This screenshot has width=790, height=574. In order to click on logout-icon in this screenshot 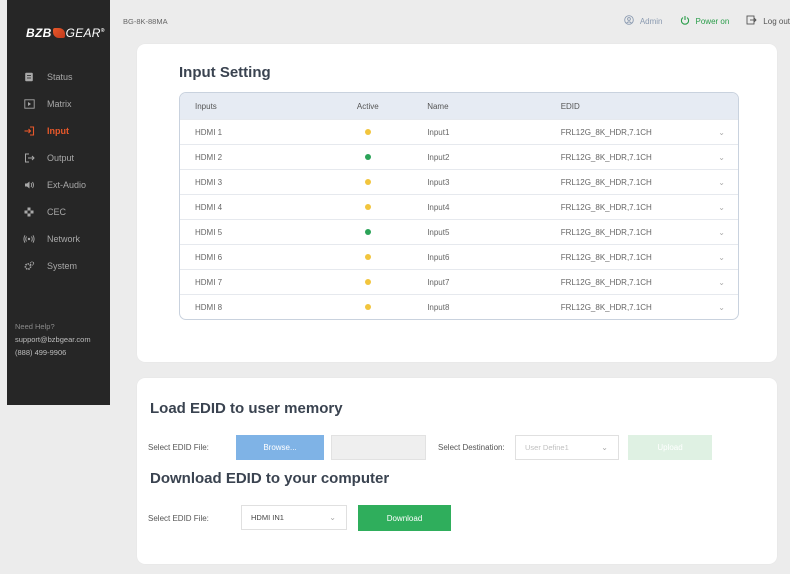, I will do `click(751, 21)`.